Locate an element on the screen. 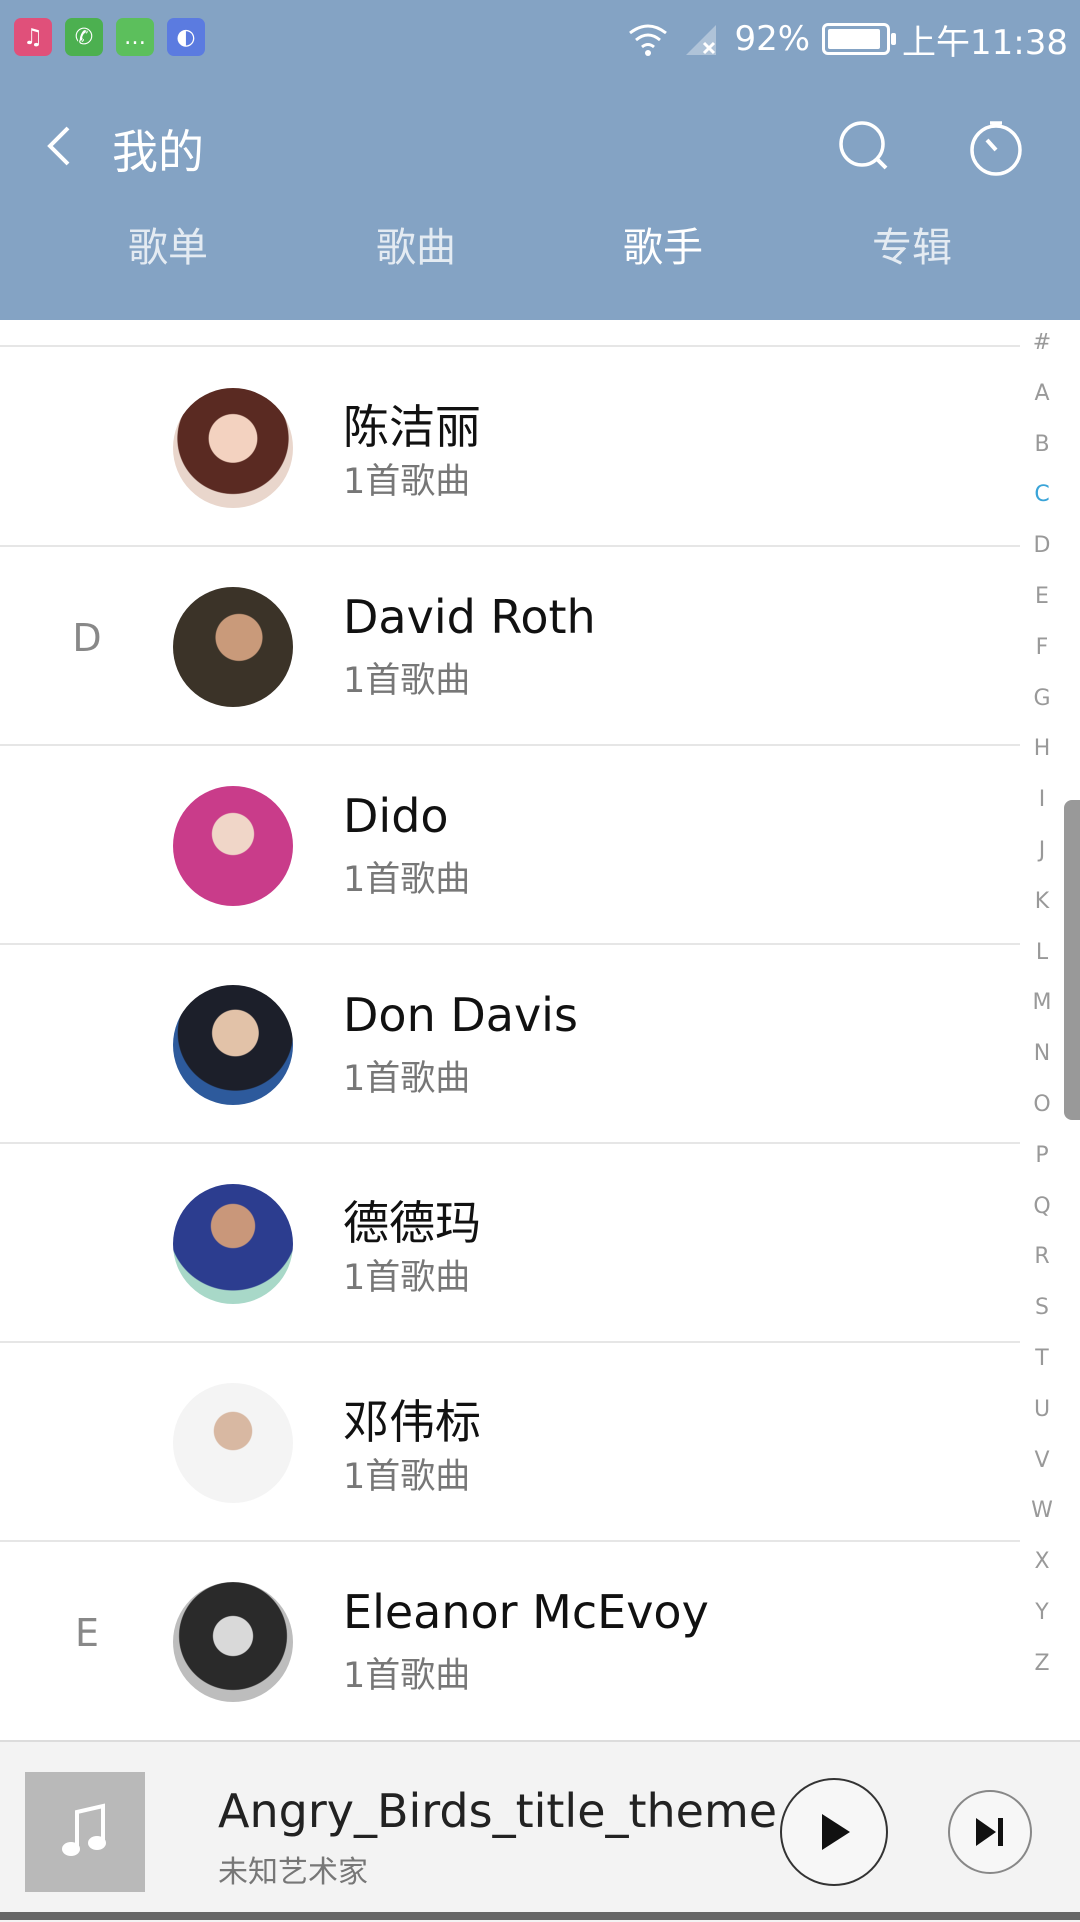 This screenshot has width=1080, height=1922. battery-fill is located at coordinates (854, 39).